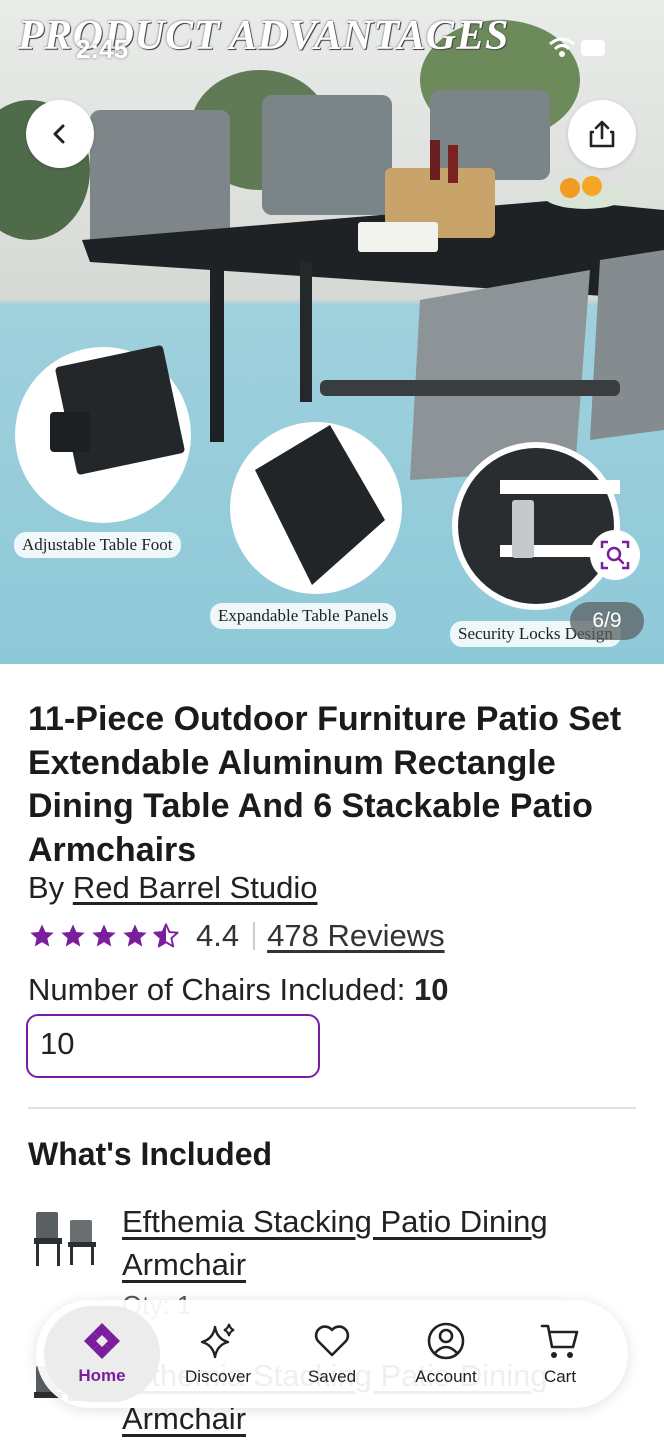  I want to click on bottom-nav: Home Discover Saved Account Cart, so click(332, 1354).